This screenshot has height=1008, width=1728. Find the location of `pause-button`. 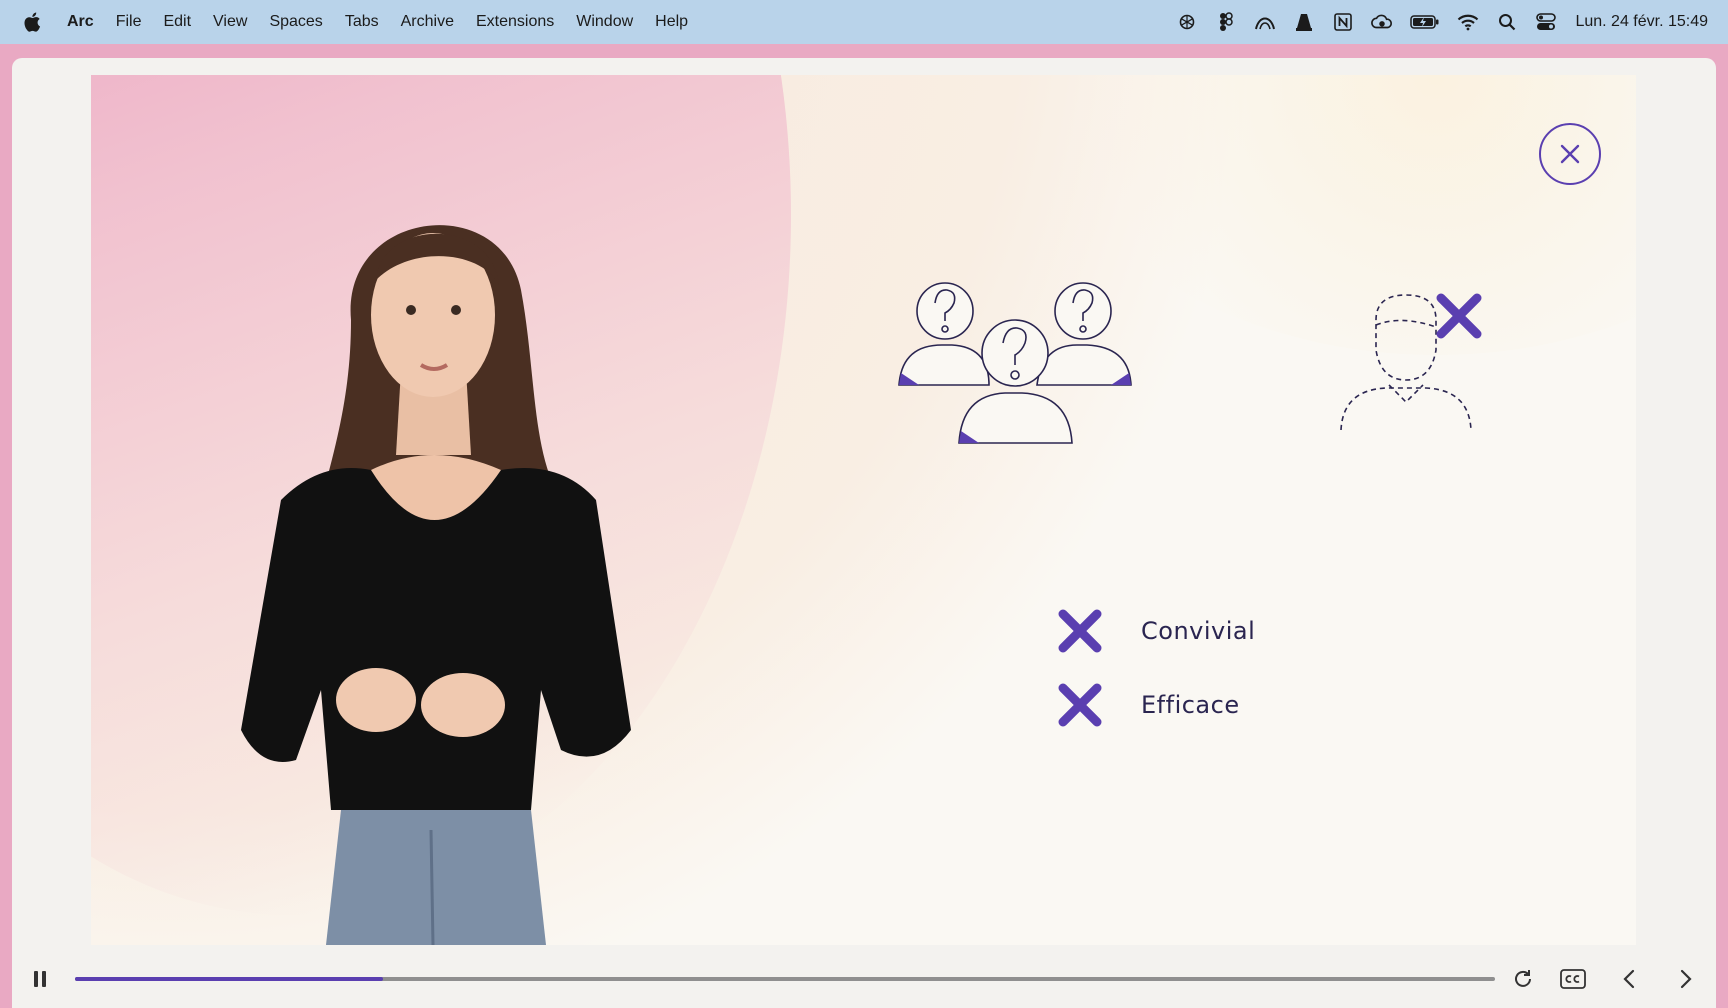

pause-button is located at coordinates (40, 979).